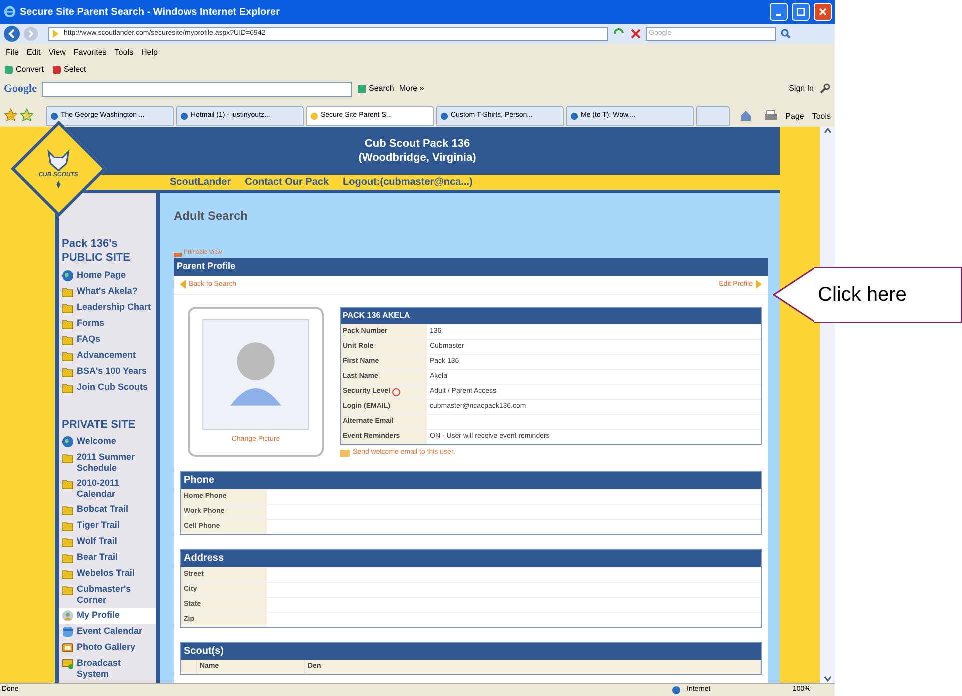  Describe the element at coordinates (12, 34) in the screenshot. I see `back-button` at that location.